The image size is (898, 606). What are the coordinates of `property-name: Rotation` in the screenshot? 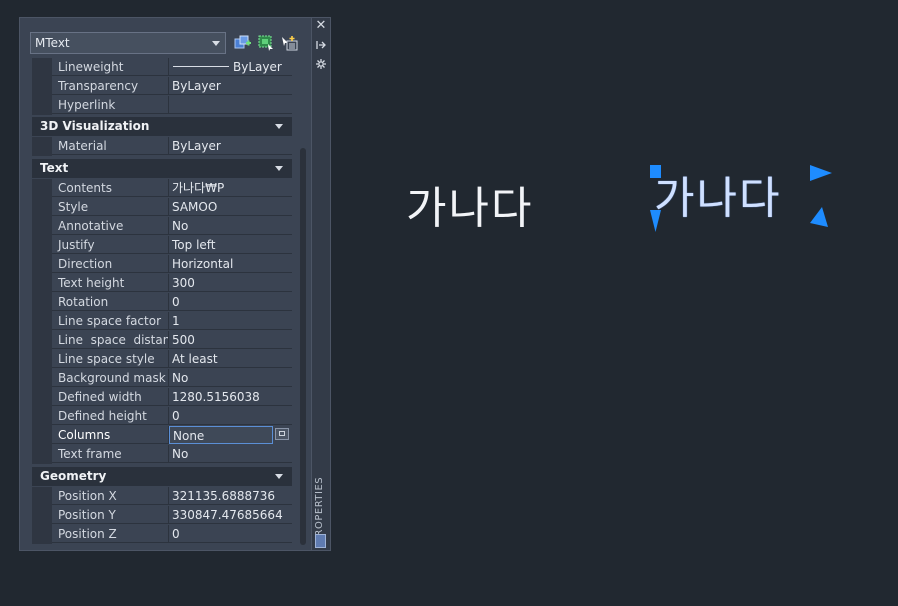 It's located at (110, 302).